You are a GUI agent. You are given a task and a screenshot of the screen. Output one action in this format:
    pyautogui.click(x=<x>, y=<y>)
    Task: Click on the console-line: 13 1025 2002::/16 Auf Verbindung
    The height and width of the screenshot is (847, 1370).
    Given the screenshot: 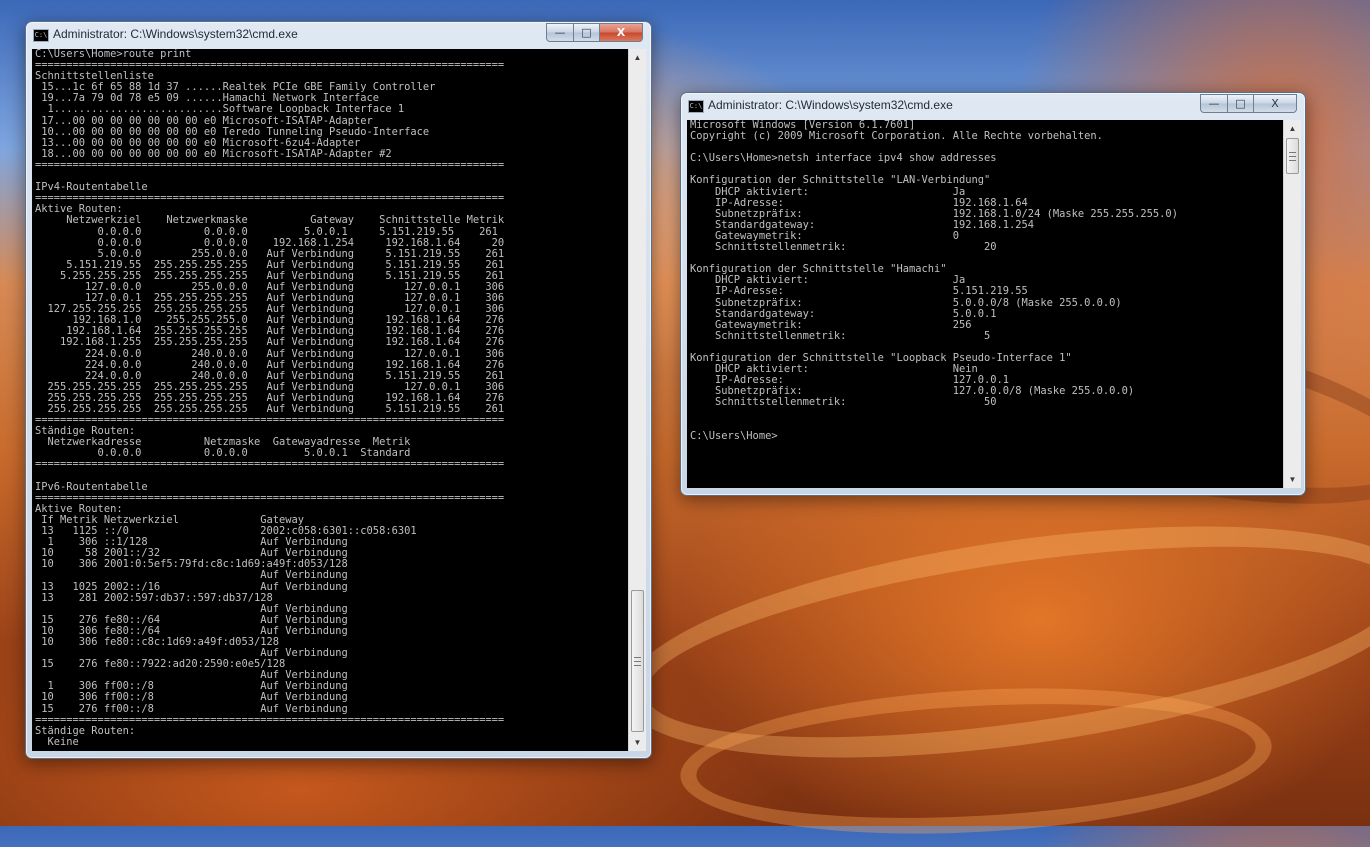 What is the action you would take?
    pyautogui.click(x=191, y=586)
    